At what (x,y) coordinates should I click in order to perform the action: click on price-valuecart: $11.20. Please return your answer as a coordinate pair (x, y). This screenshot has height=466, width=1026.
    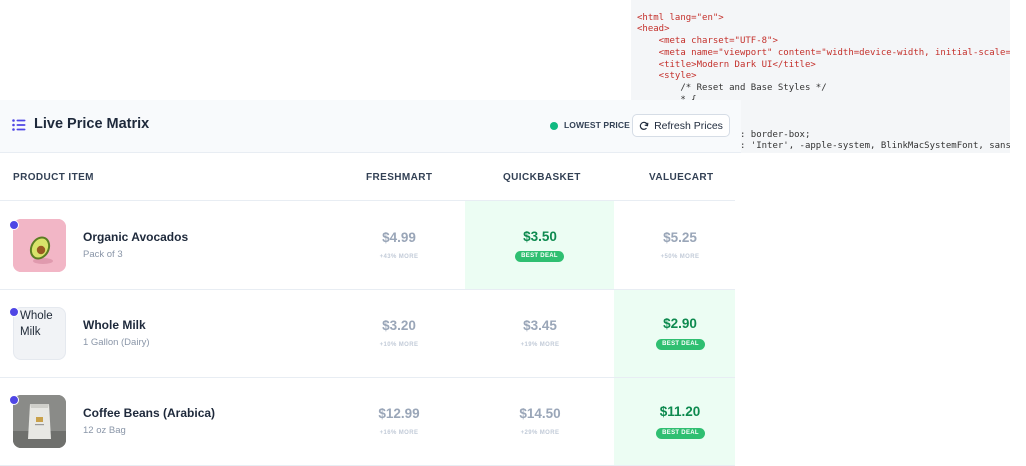
    Looking at the image, I should click on (680, 411).